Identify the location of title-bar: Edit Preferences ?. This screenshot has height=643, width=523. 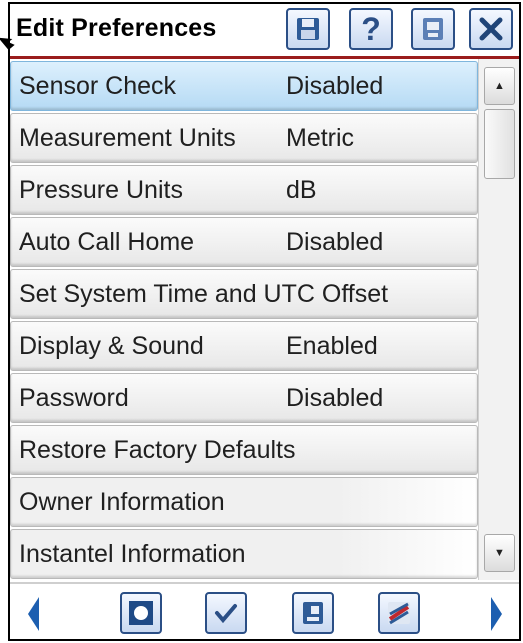
(264, 31).